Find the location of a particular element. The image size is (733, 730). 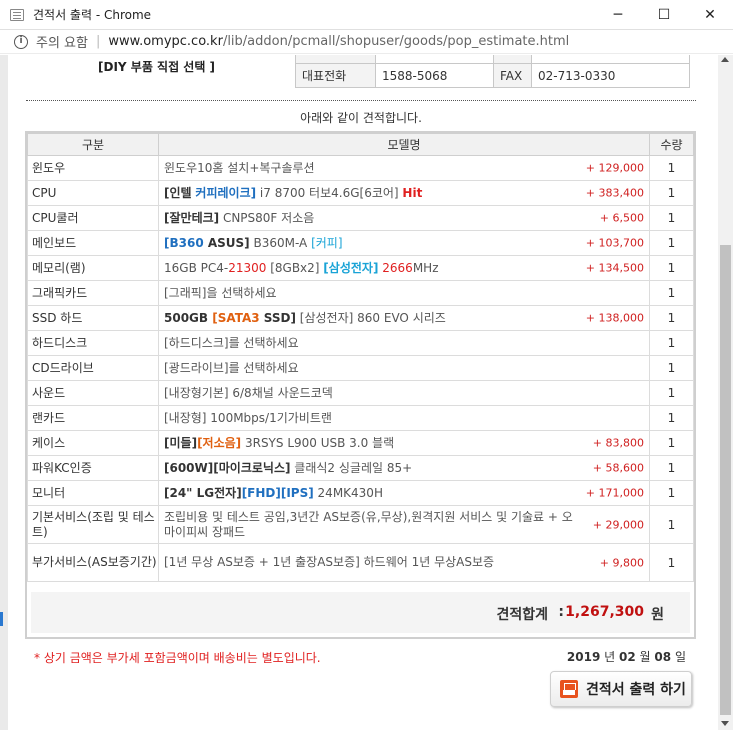

model-spec: [삼성전자] 860 EVO 시리즈 is located at coordinates (370, 317).